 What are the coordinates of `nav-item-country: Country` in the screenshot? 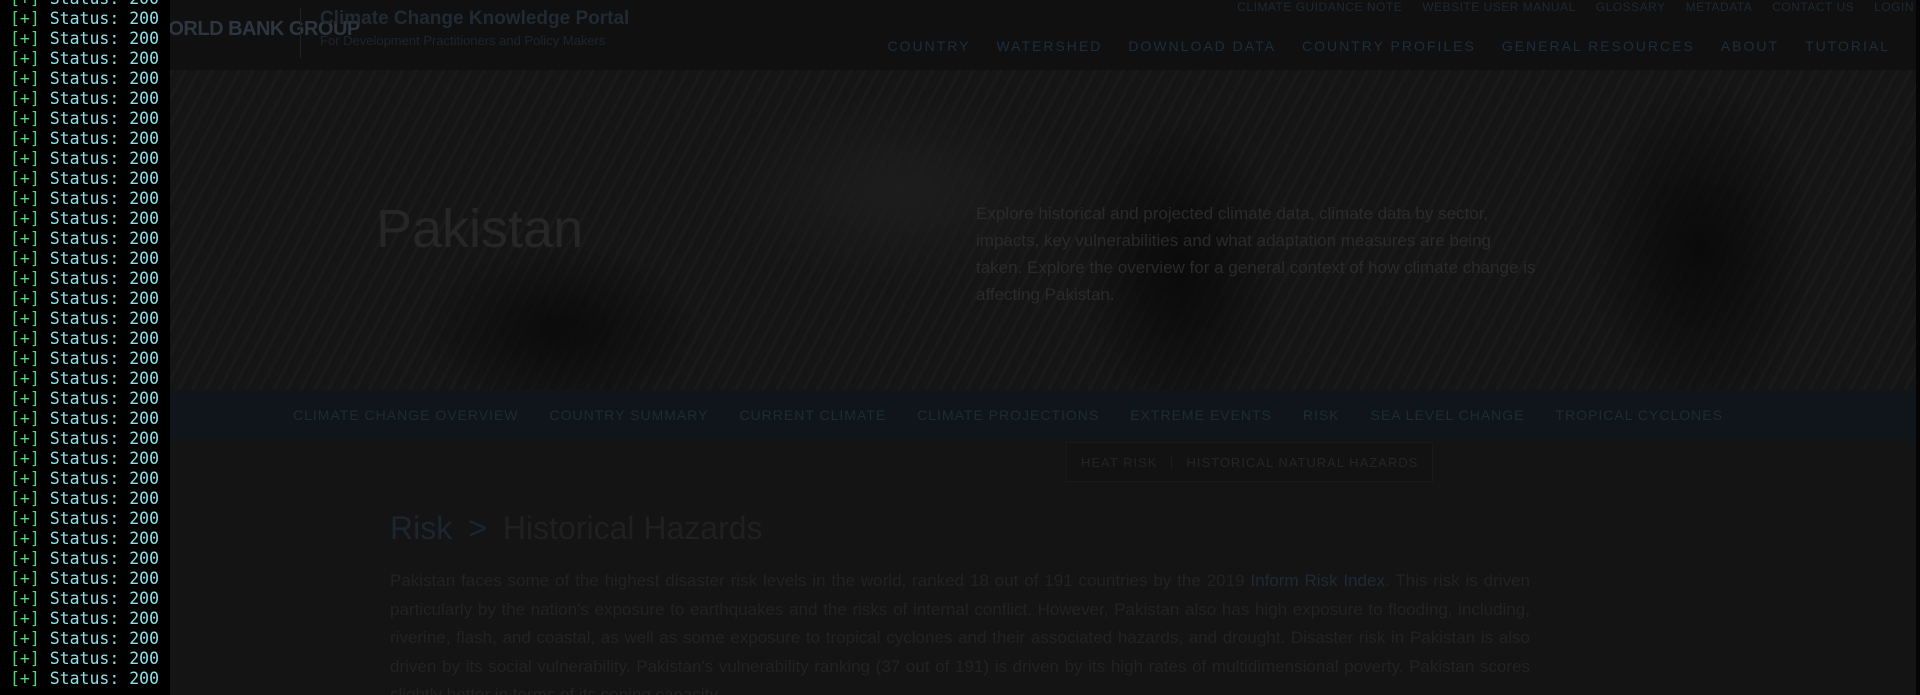 It's located at (928, 46).